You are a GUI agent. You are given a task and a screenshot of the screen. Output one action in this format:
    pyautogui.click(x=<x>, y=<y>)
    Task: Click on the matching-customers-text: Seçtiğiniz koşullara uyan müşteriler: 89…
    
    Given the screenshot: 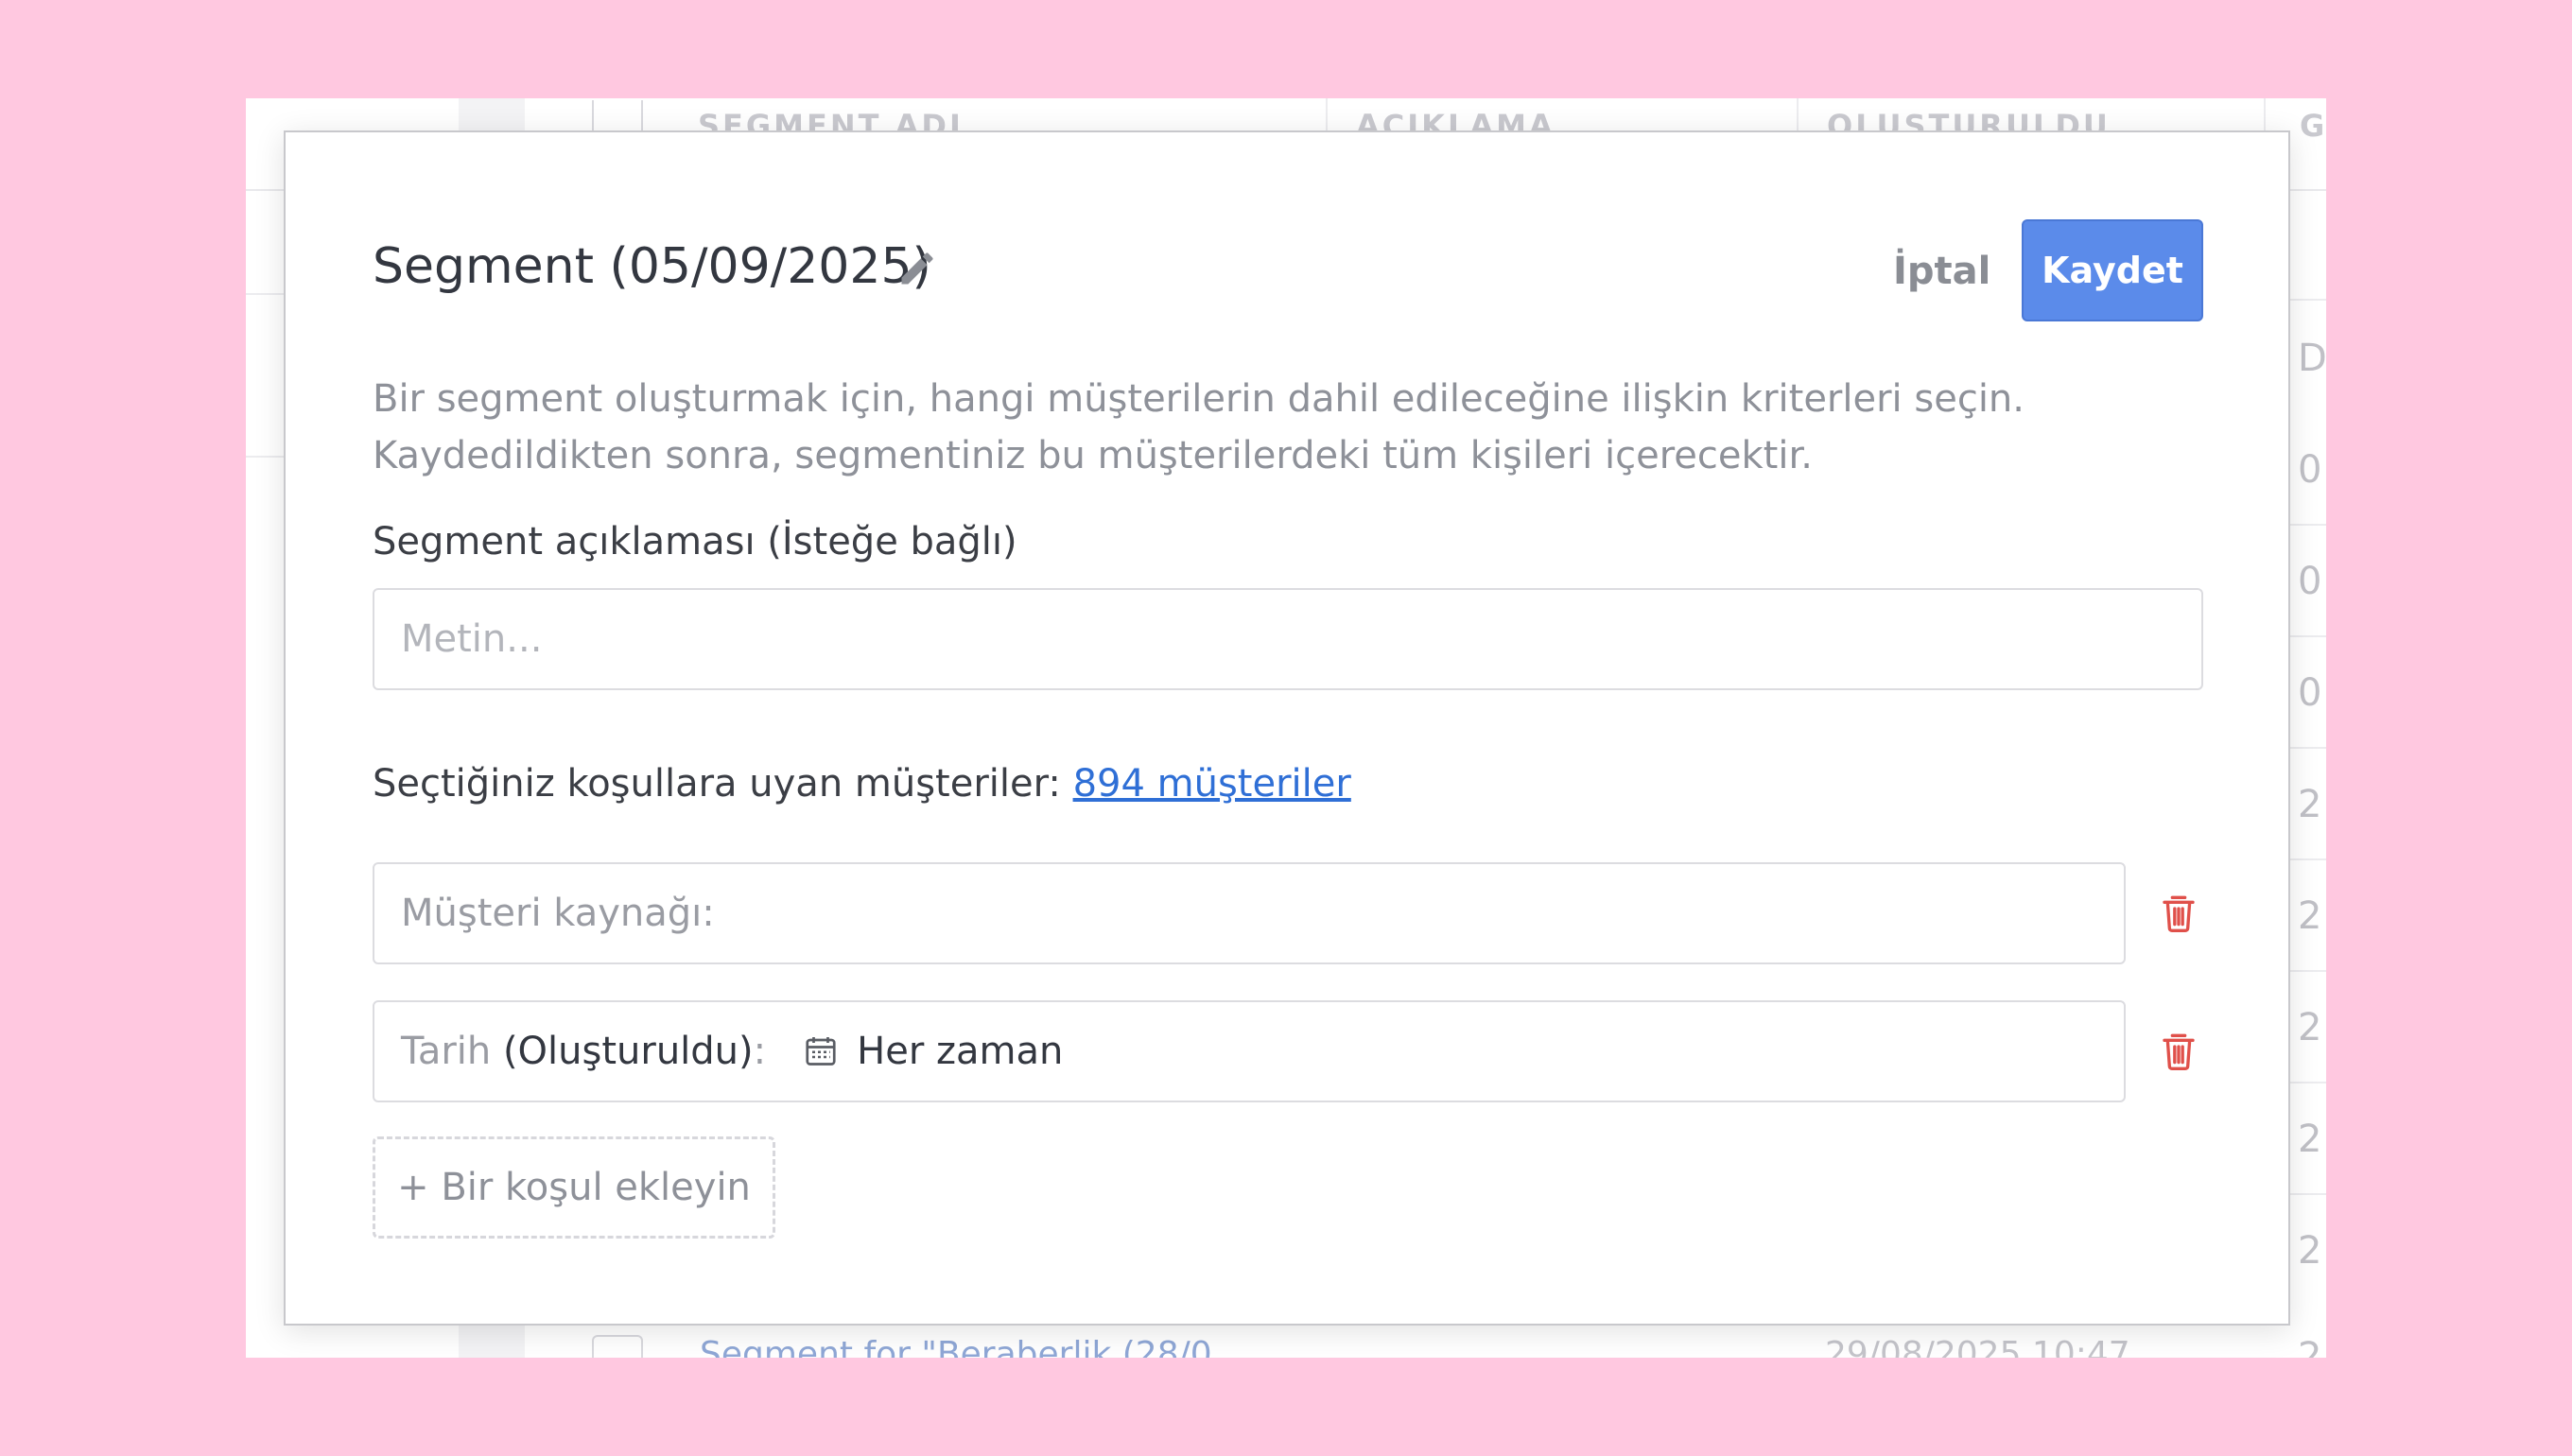 What is the action you would take?
    pyautogui.click(x=862, y=784)
    